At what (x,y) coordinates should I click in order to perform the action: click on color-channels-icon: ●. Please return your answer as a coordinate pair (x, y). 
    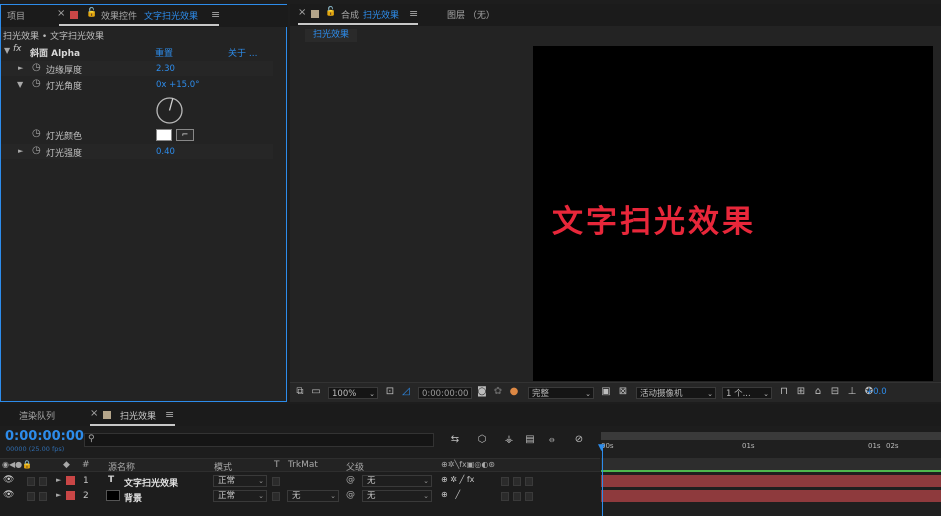
    Looking at the image, I should click on (514, 392).